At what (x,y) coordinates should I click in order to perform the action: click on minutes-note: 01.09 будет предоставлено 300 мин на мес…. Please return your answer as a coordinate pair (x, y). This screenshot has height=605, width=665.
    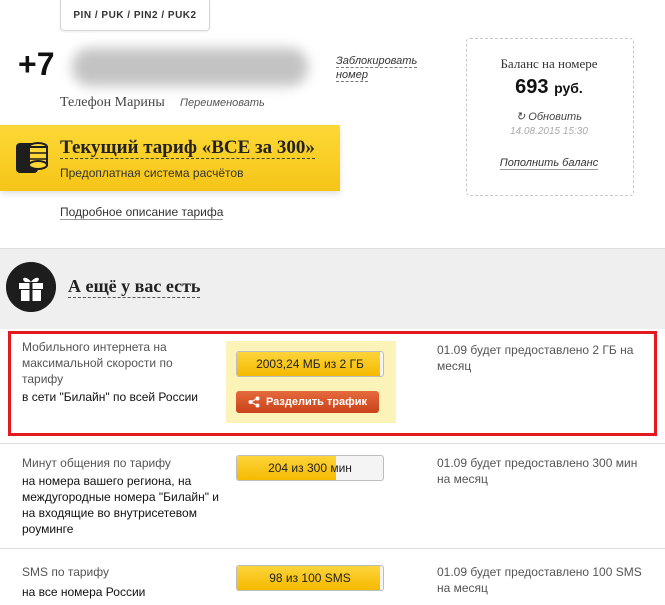
    Looking at the image, I should click on (537, 471).